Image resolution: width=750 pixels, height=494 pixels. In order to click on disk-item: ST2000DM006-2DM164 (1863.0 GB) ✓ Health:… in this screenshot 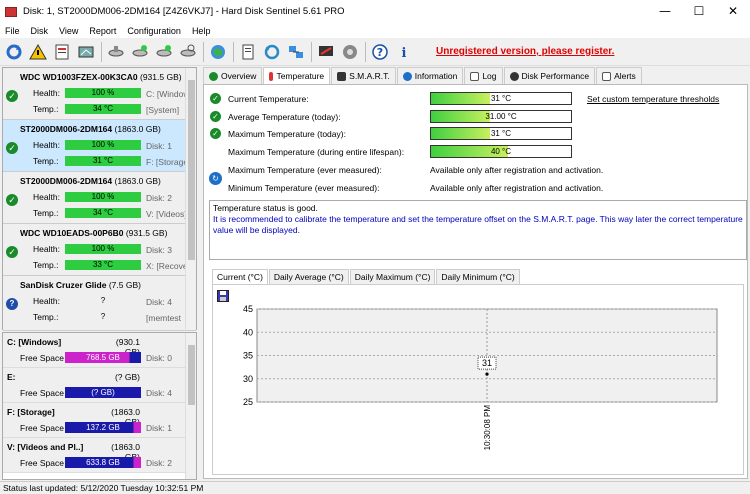, I will do `click(99, 198)`.